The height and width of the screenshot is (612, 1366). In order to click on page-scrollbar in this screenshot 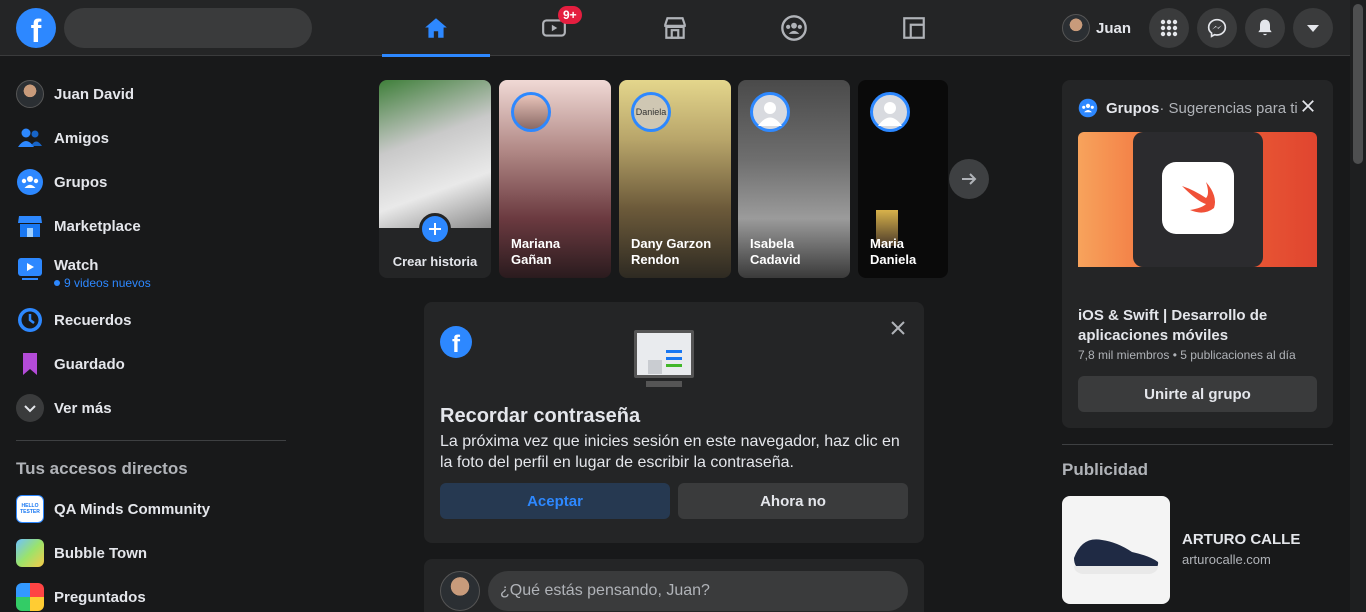, I will do `click(1358, 306)`.